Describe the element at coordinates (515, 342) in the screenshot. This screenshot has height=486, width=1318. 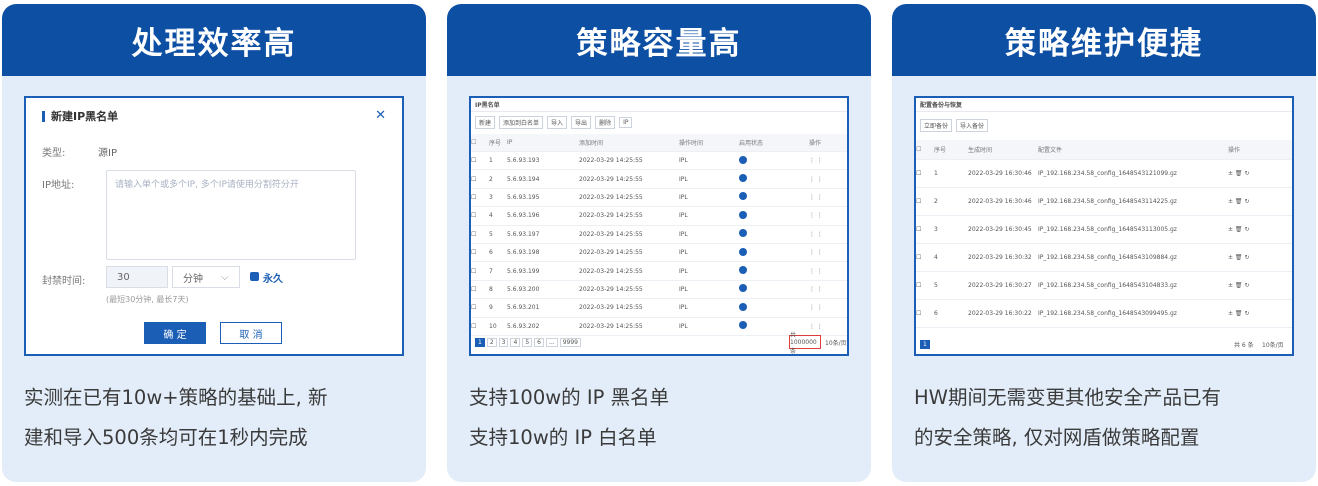
I see `page-button: 4` at that location.